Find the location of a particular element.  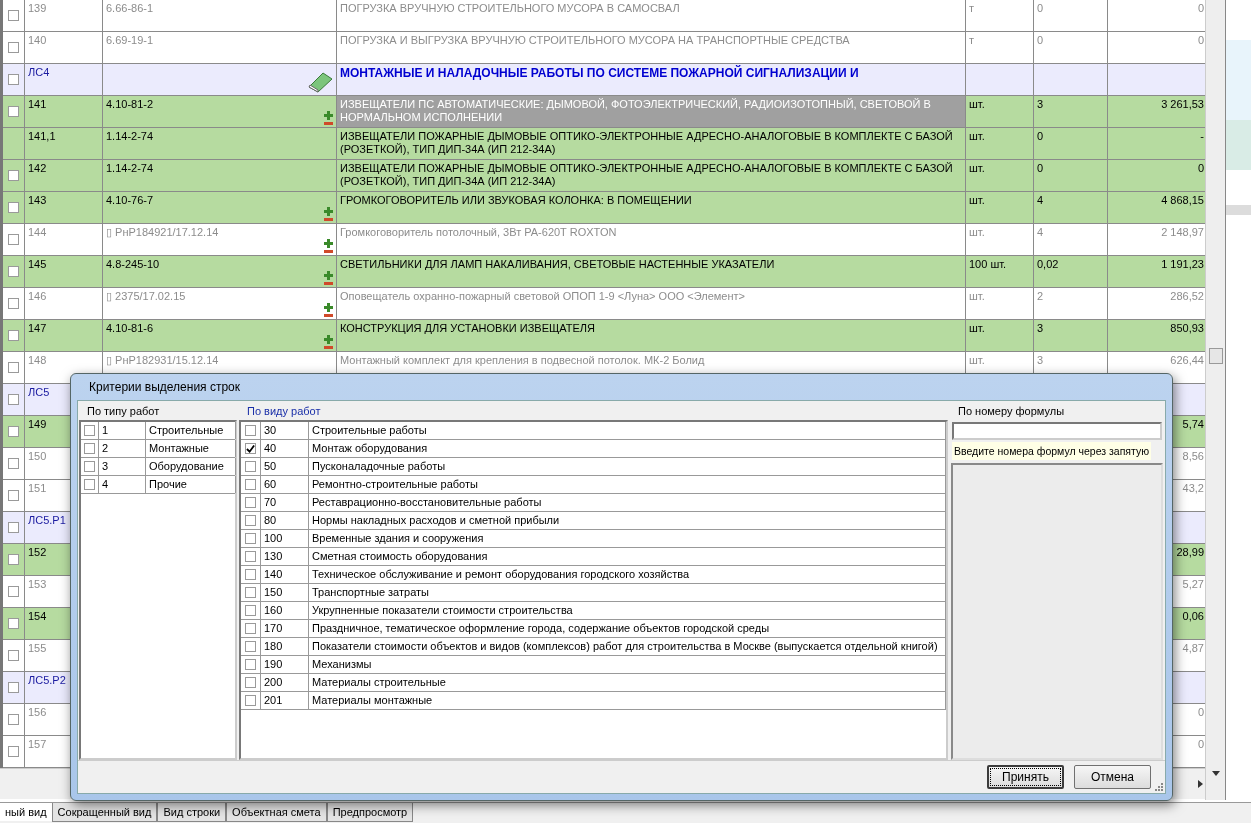

view-tab: ный вид is located at coordinates (26, 812).